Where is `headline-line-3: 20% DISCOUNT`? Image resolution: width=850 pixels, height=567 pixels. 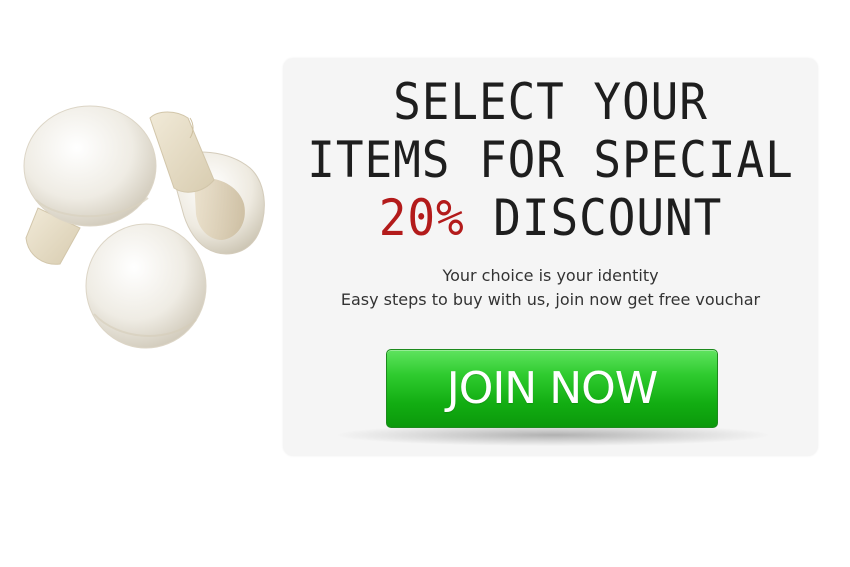 headline-line-3: 20% DISCOUNT is located at coordinates (550, 218).